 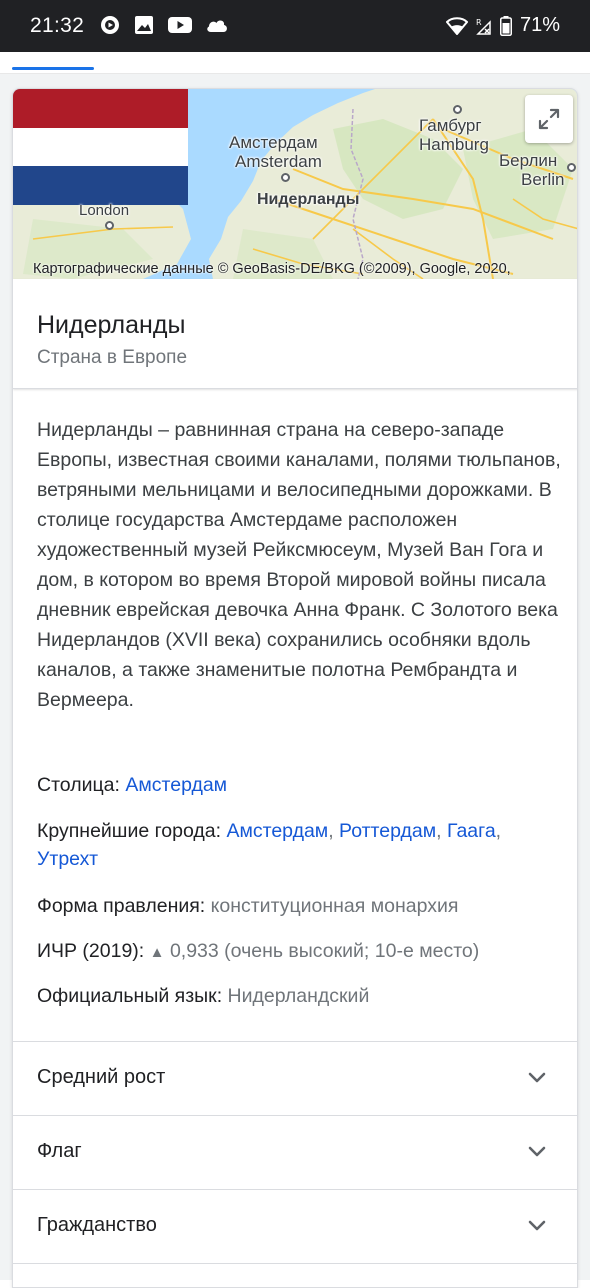 I want to click on fact-capital-label: Столица:, so click(x=78, y=785).